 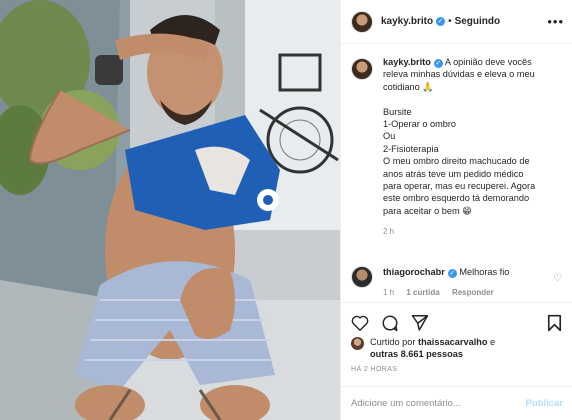 What do you see at coordinates (422, 292) in the screenshot?
I see `comment-likes: 1 curtida` at bounding box center [422, 292].